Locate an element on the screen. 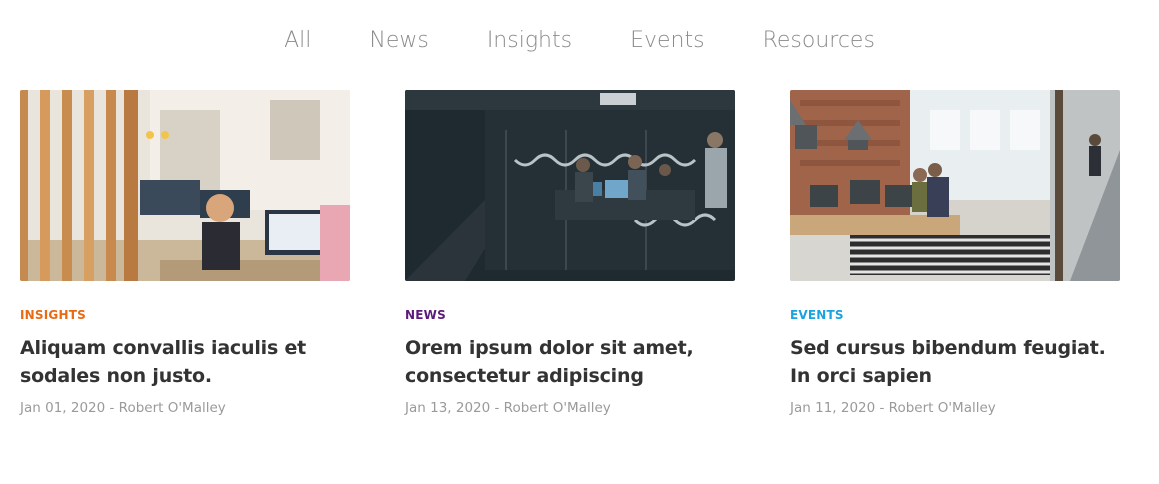 Image resolution: width=1159 pixels, height=484 pixels. filter-tab-resources: Resources is located at coordinates (819, 40).